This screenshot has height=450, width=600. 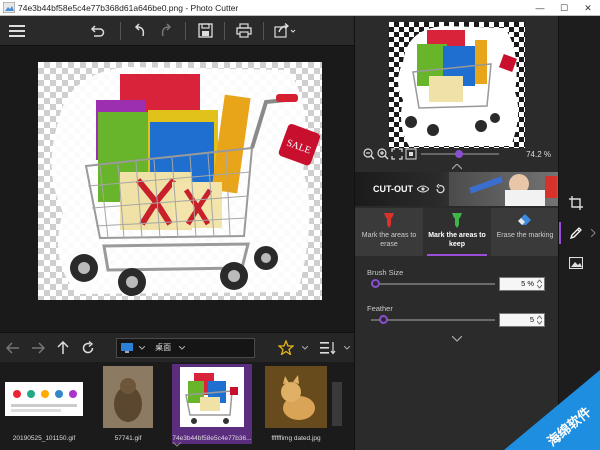 I want to click on image-icon, so click(x=576, y=263).